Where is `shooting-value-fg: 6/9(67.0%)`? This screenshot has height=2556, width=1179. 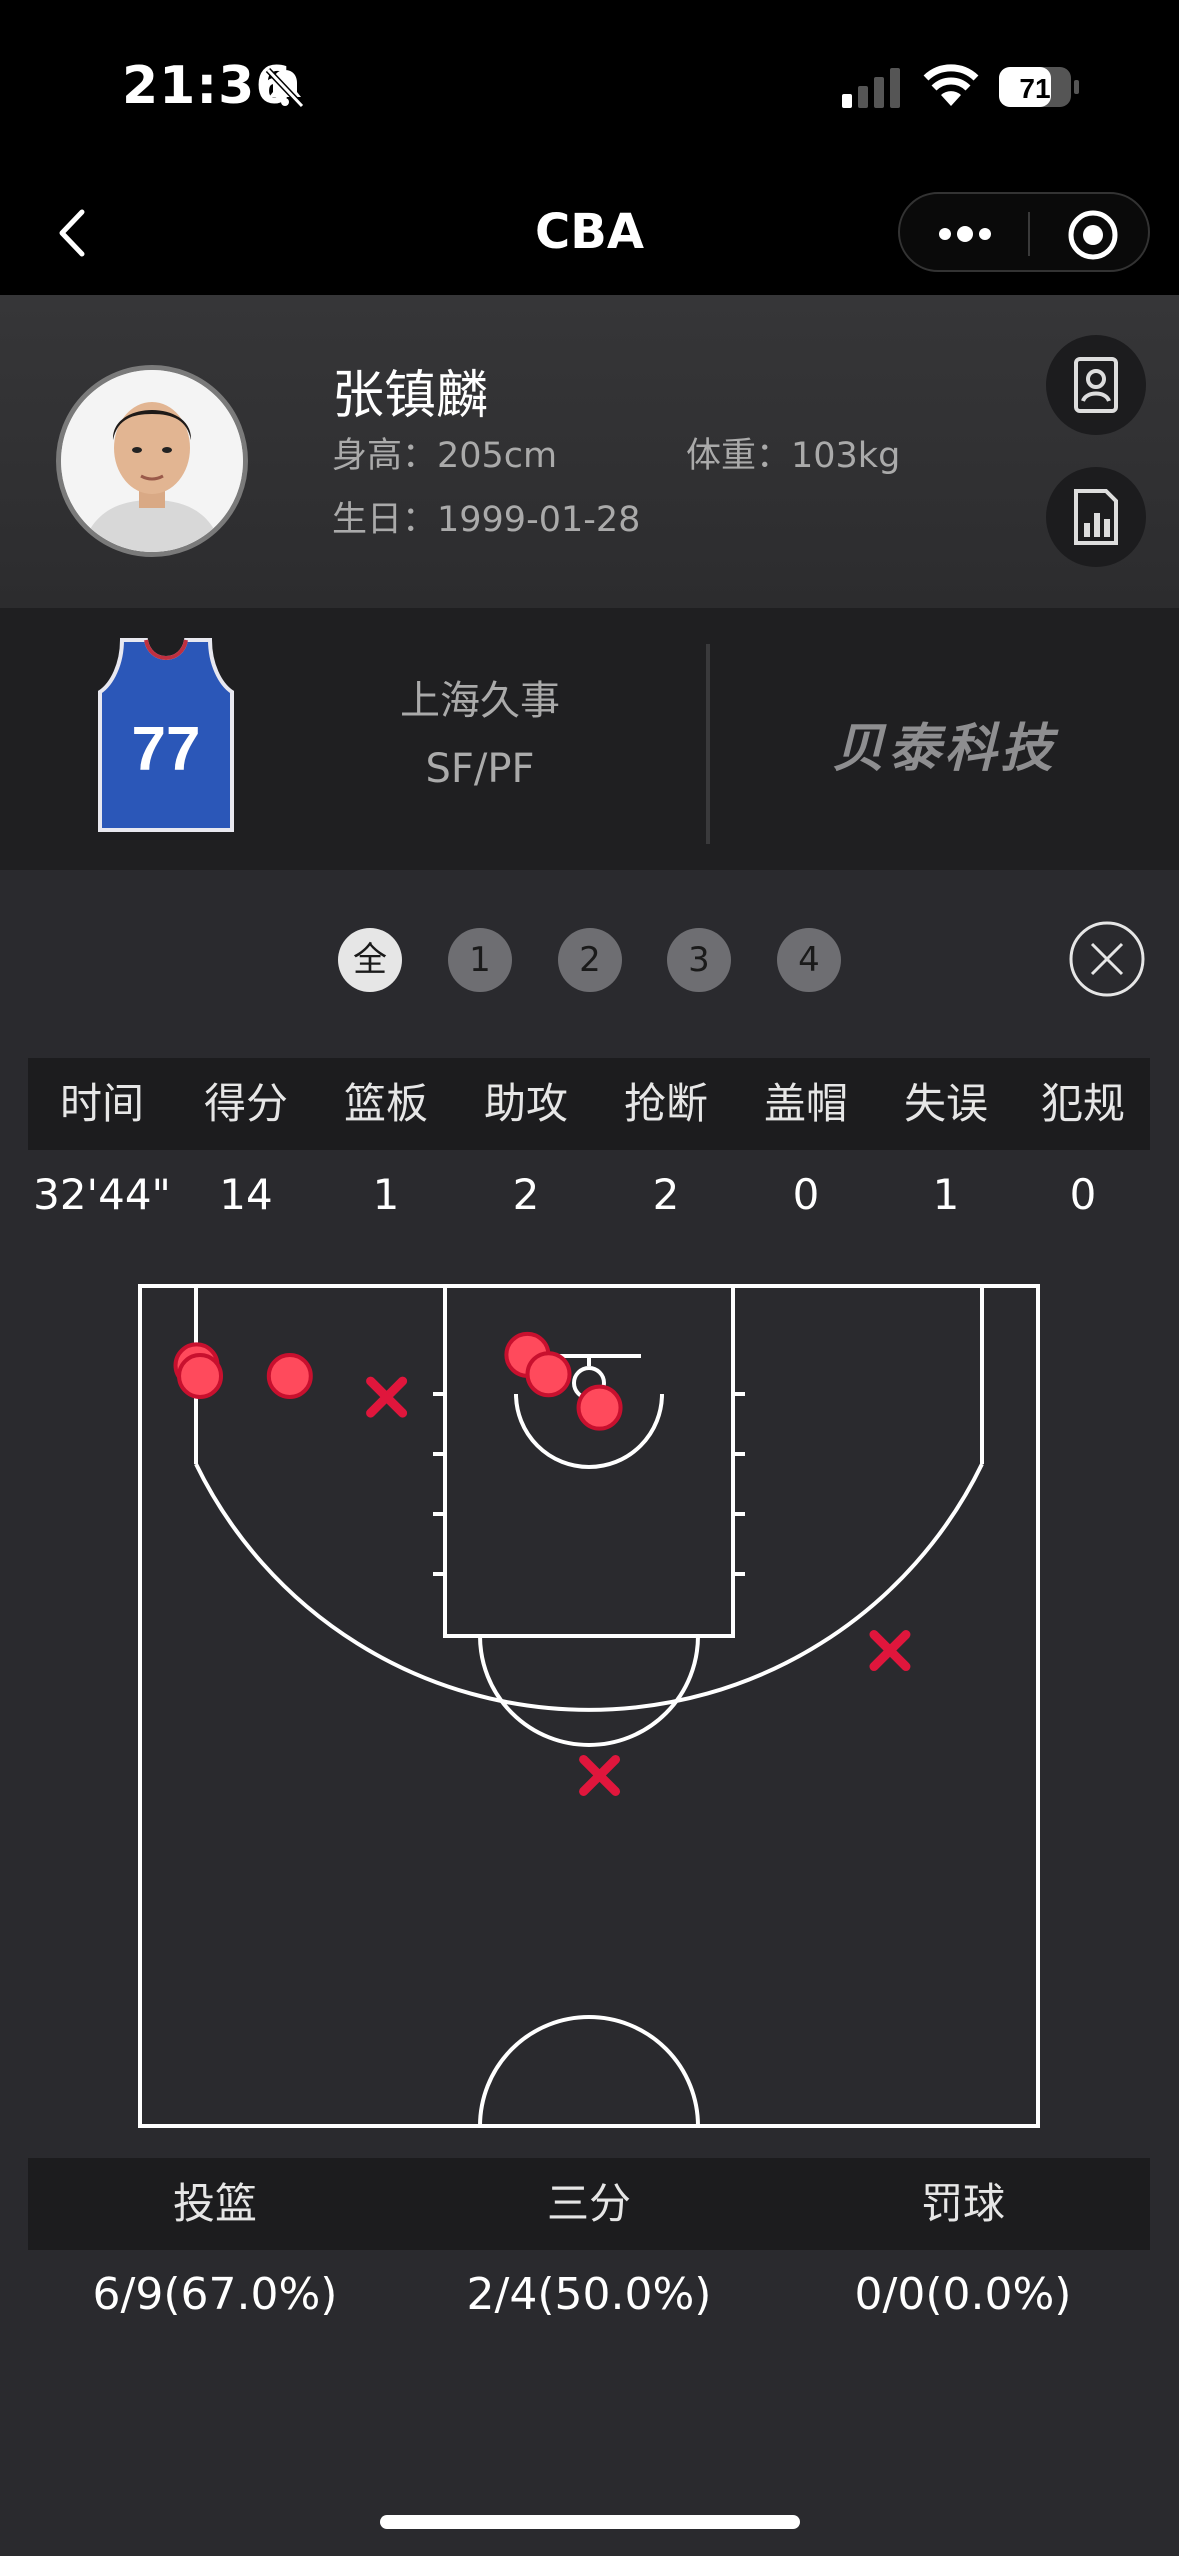
shooting-value-fg: 6/9(67.0%) is located at coordinates (215, 2294).